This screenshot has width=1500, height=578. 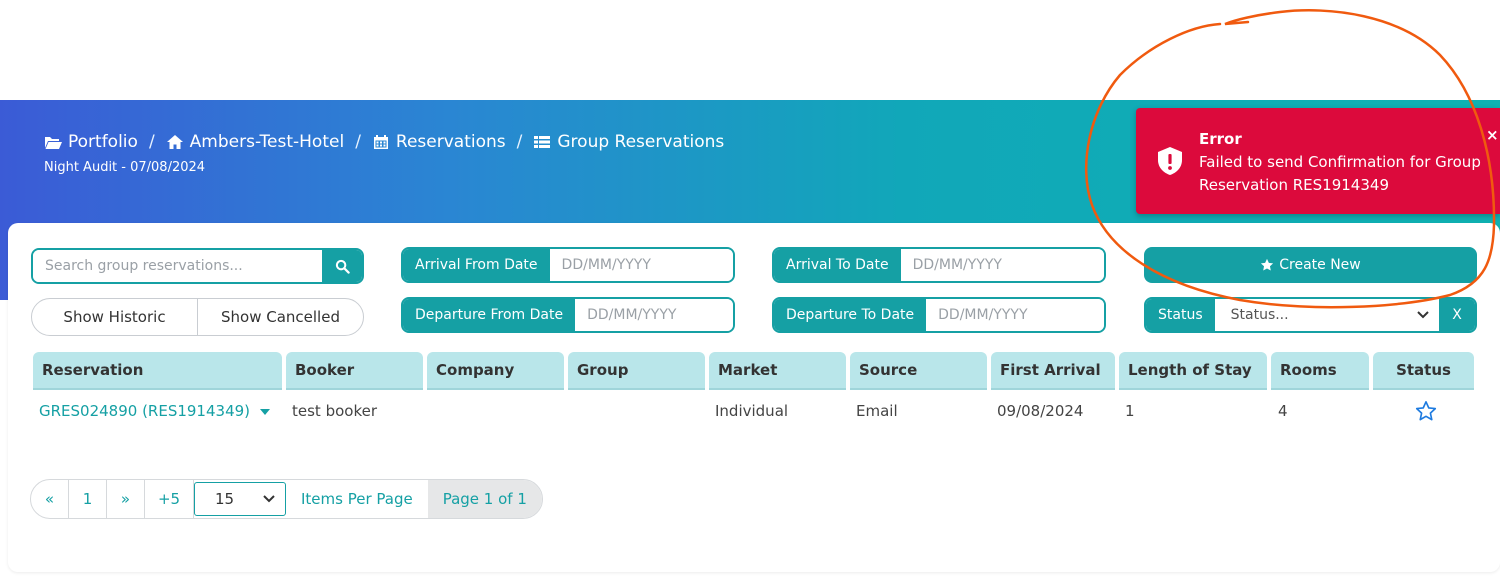 I want to click on departure-from-field: Departure From Date, so click(x=568, y=315).